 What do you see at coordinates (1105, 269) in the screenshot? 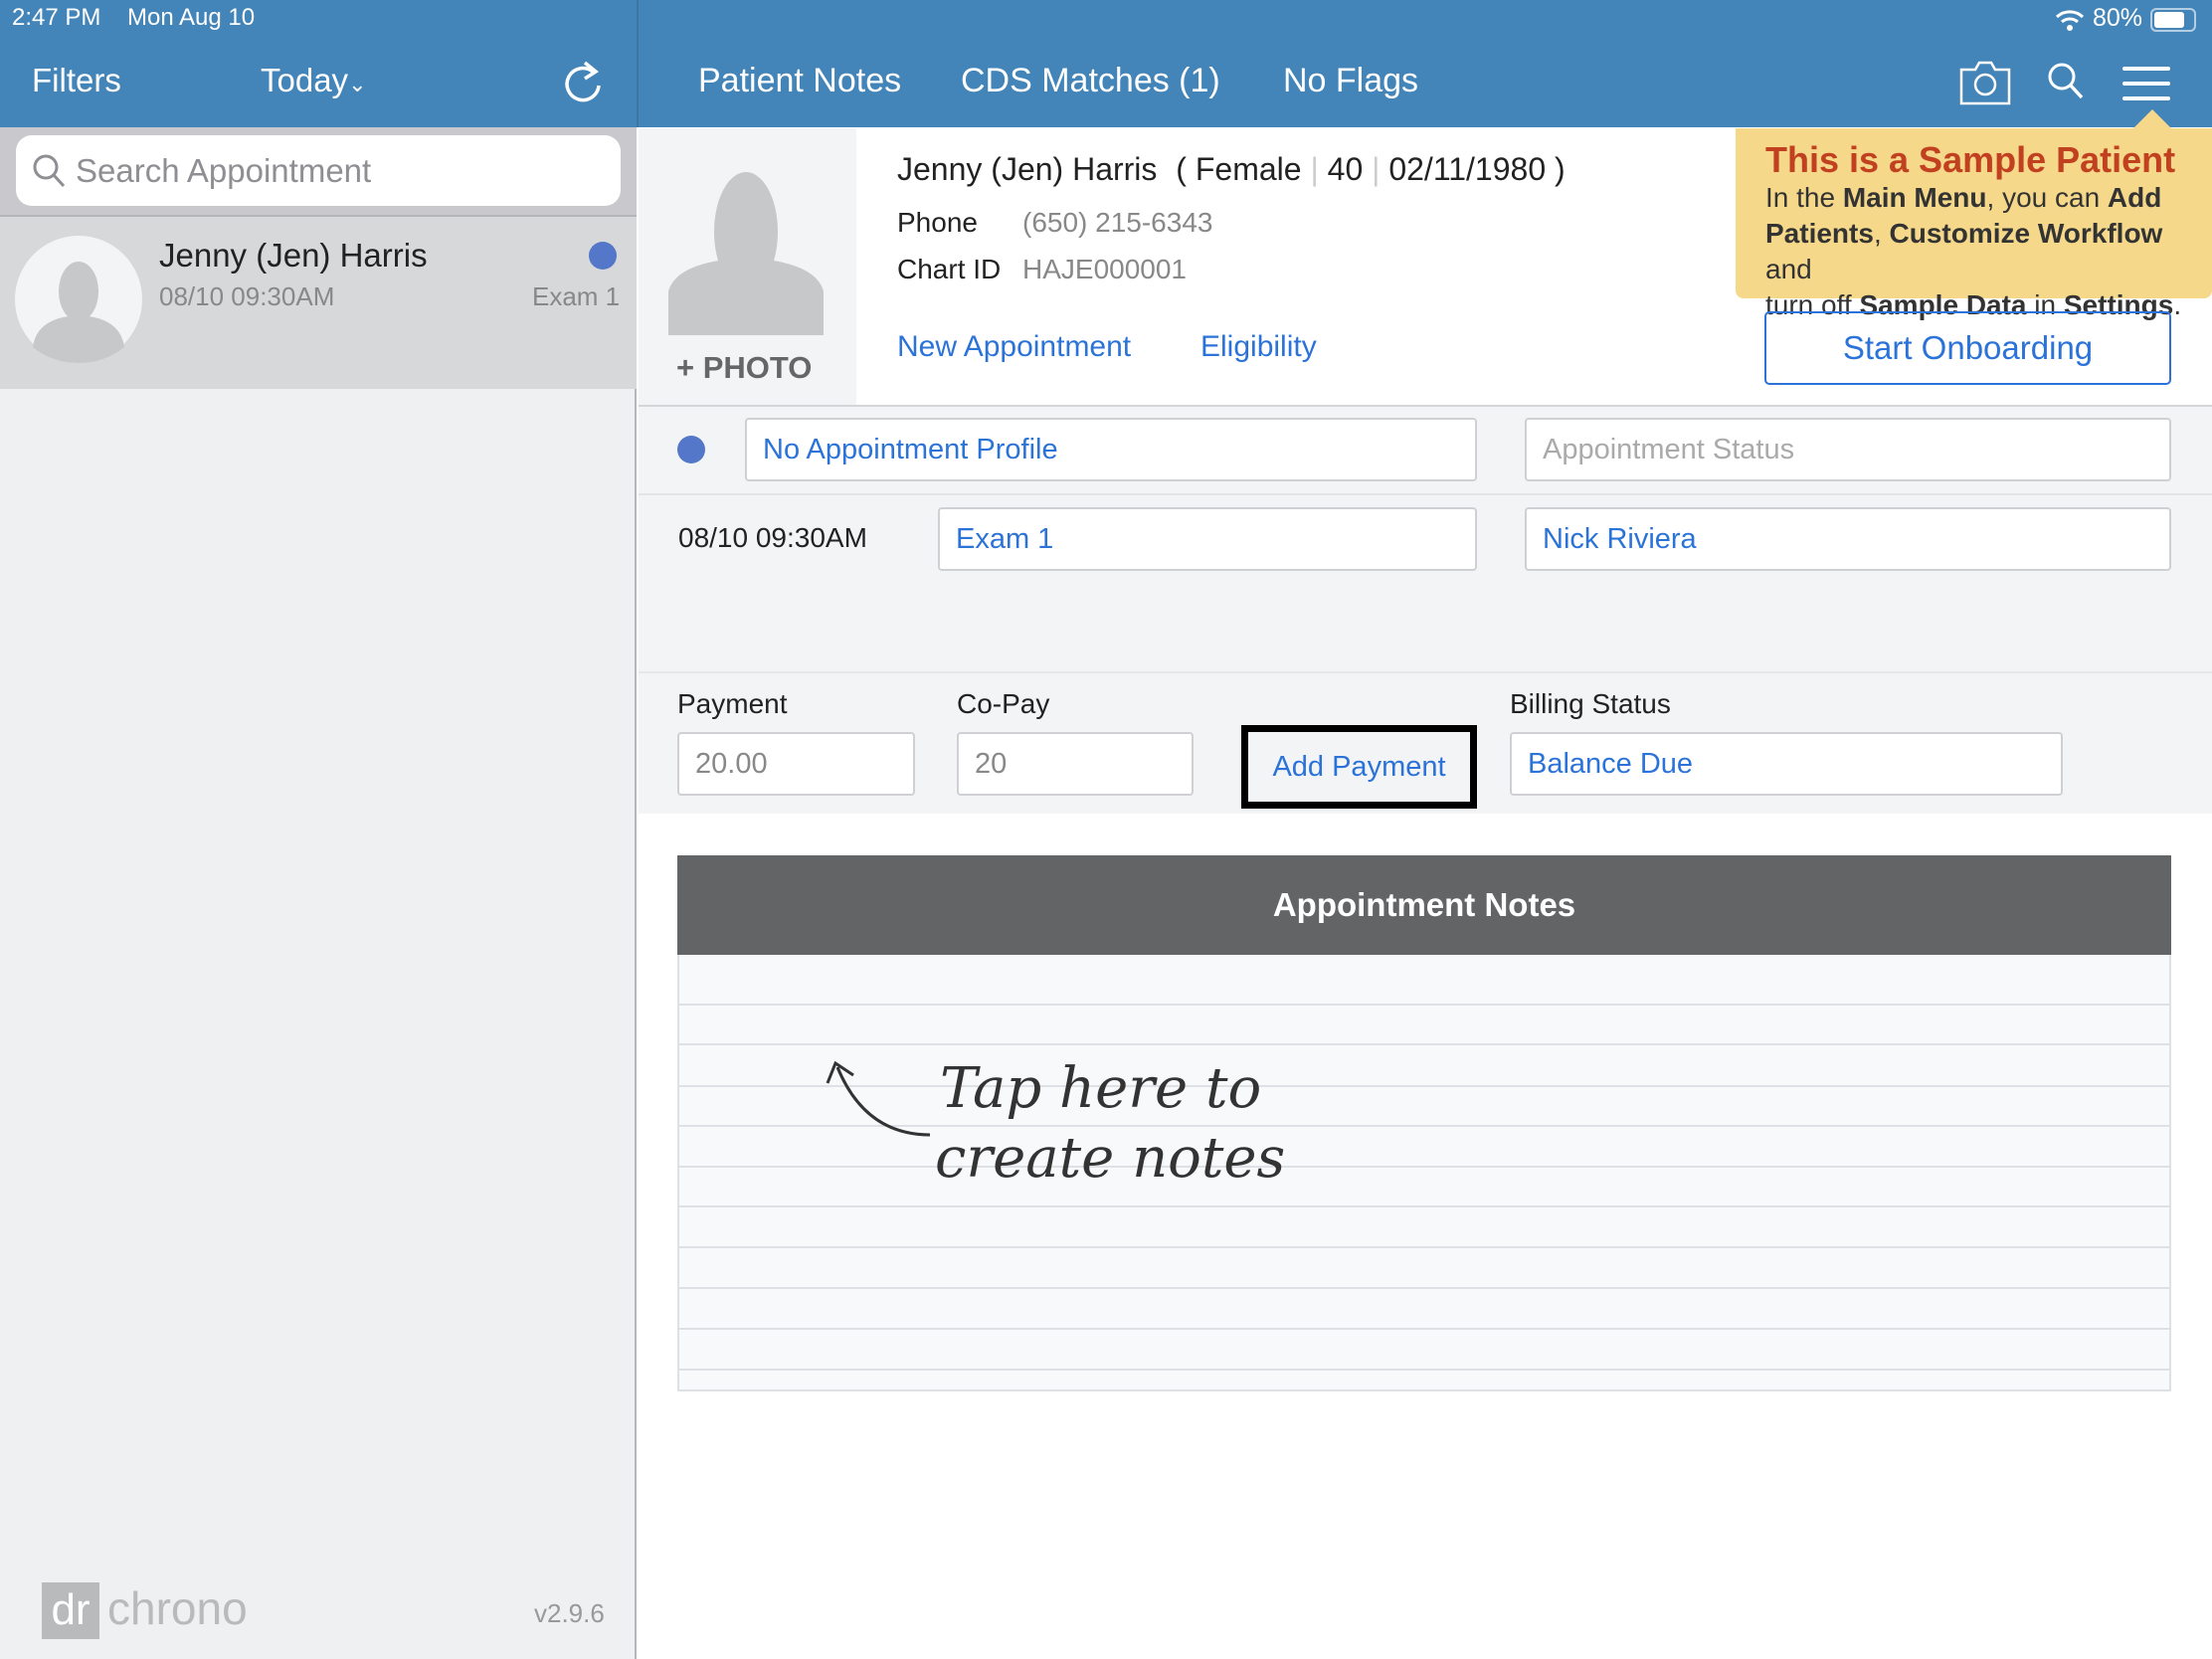
I see `chart-id-value: HAJE000001` at bounding box center [1105, 269].